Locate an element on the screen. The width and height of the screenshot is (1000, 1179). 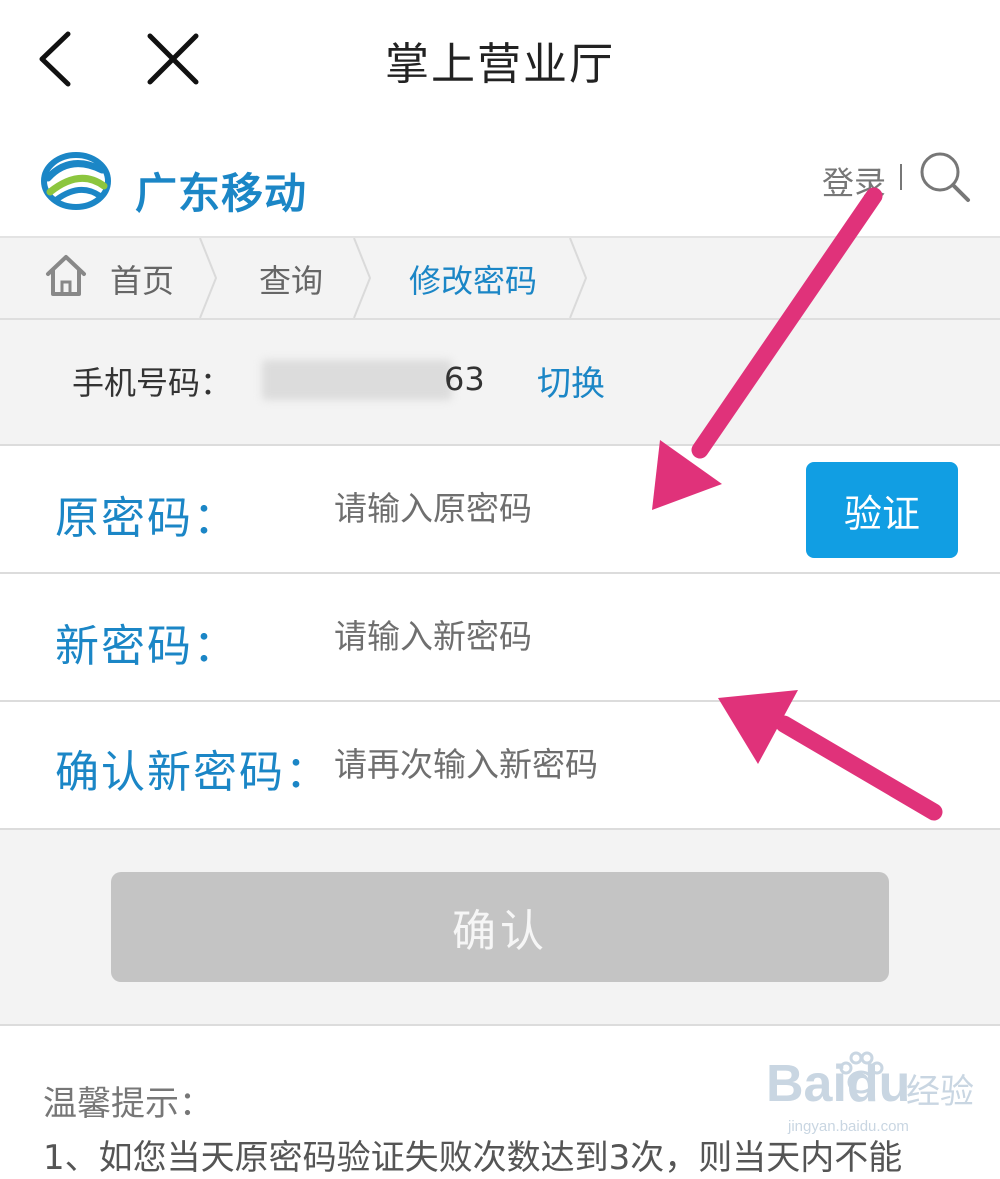
watermark-suffix: 经验 is located at coordinates (940, 1092).